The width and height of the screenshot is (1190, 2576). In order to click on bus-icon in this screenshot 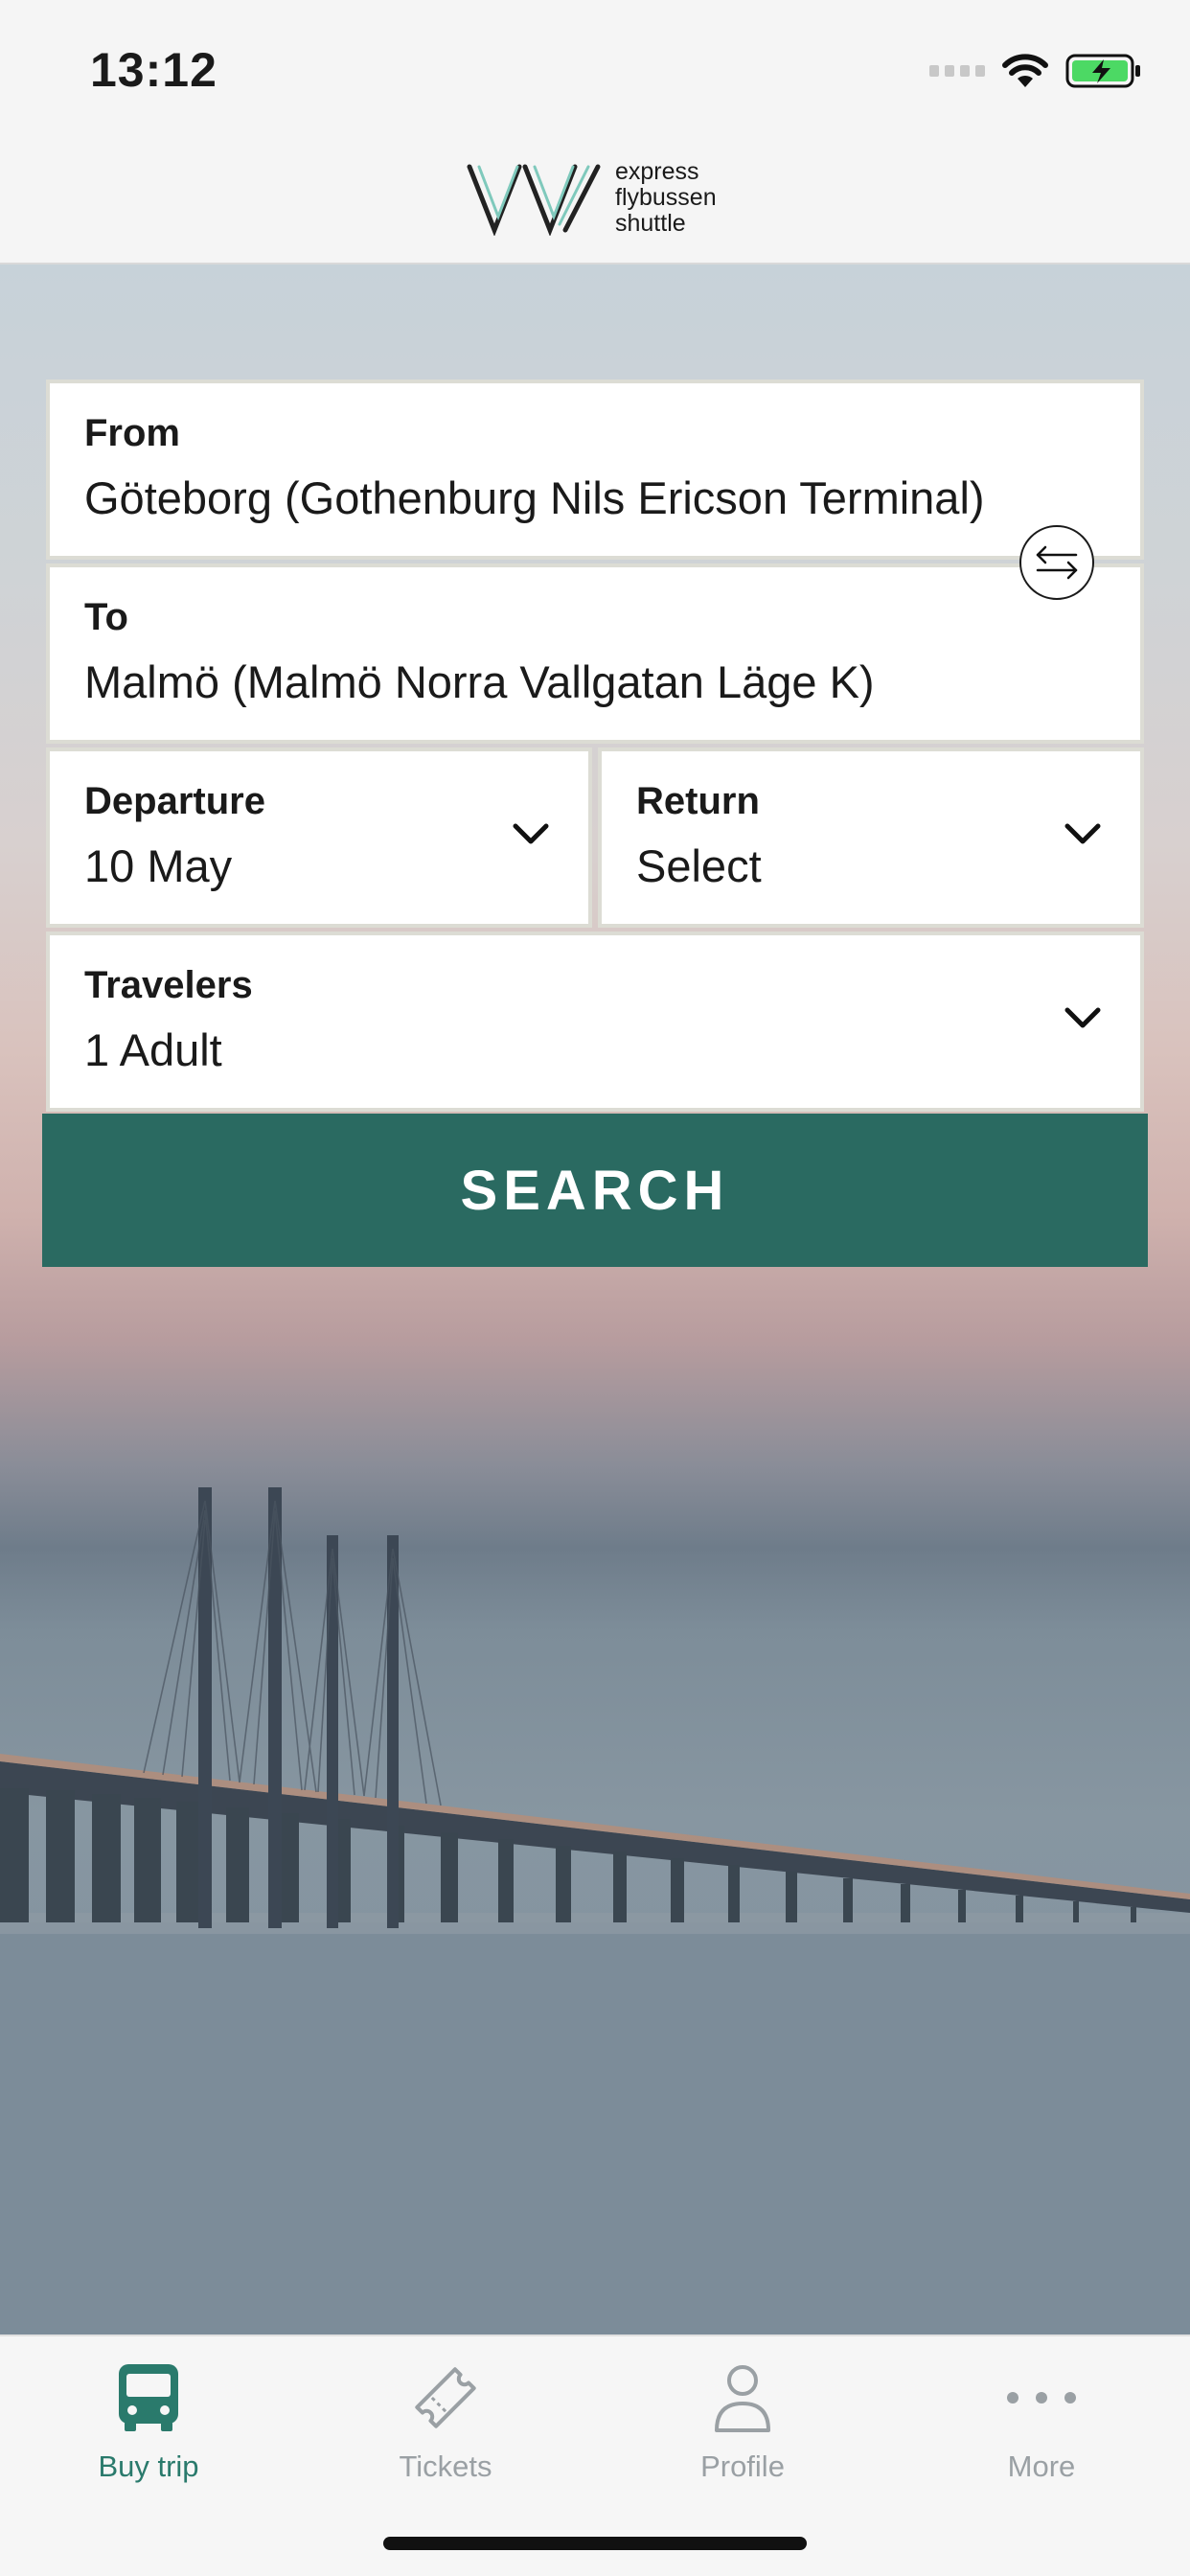, I will do `click(148, 2397)`.